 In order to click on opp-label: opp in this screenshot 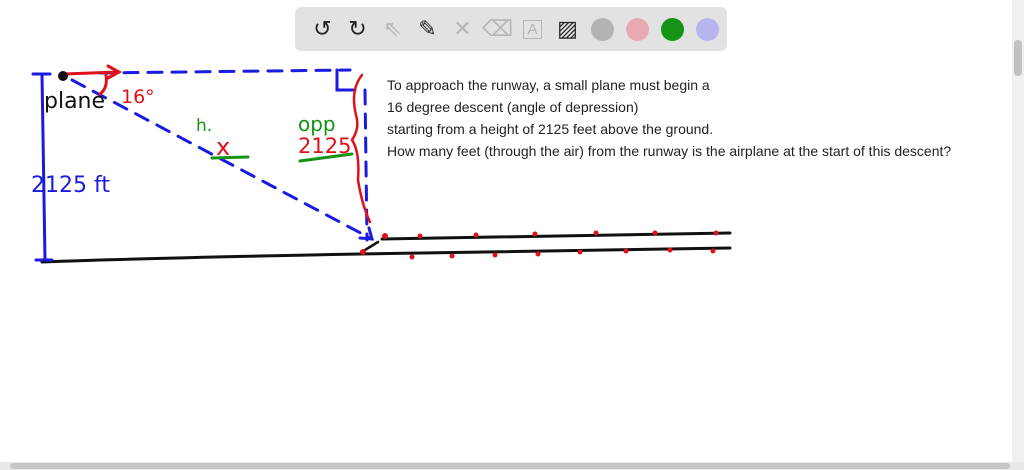, I will do `click(317, 124)`.